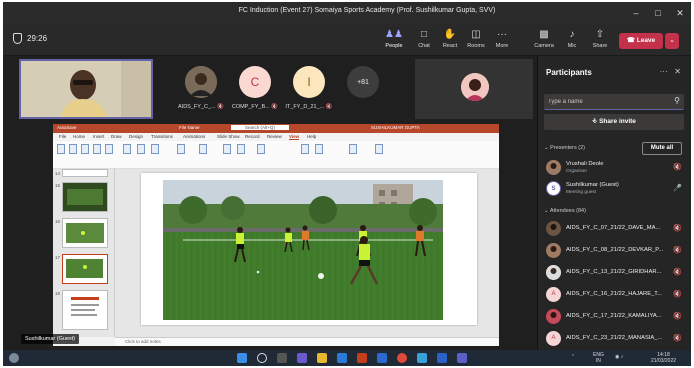  I want to click on participant-name: COMP_FY_B... 🔇, so click(255, 107).